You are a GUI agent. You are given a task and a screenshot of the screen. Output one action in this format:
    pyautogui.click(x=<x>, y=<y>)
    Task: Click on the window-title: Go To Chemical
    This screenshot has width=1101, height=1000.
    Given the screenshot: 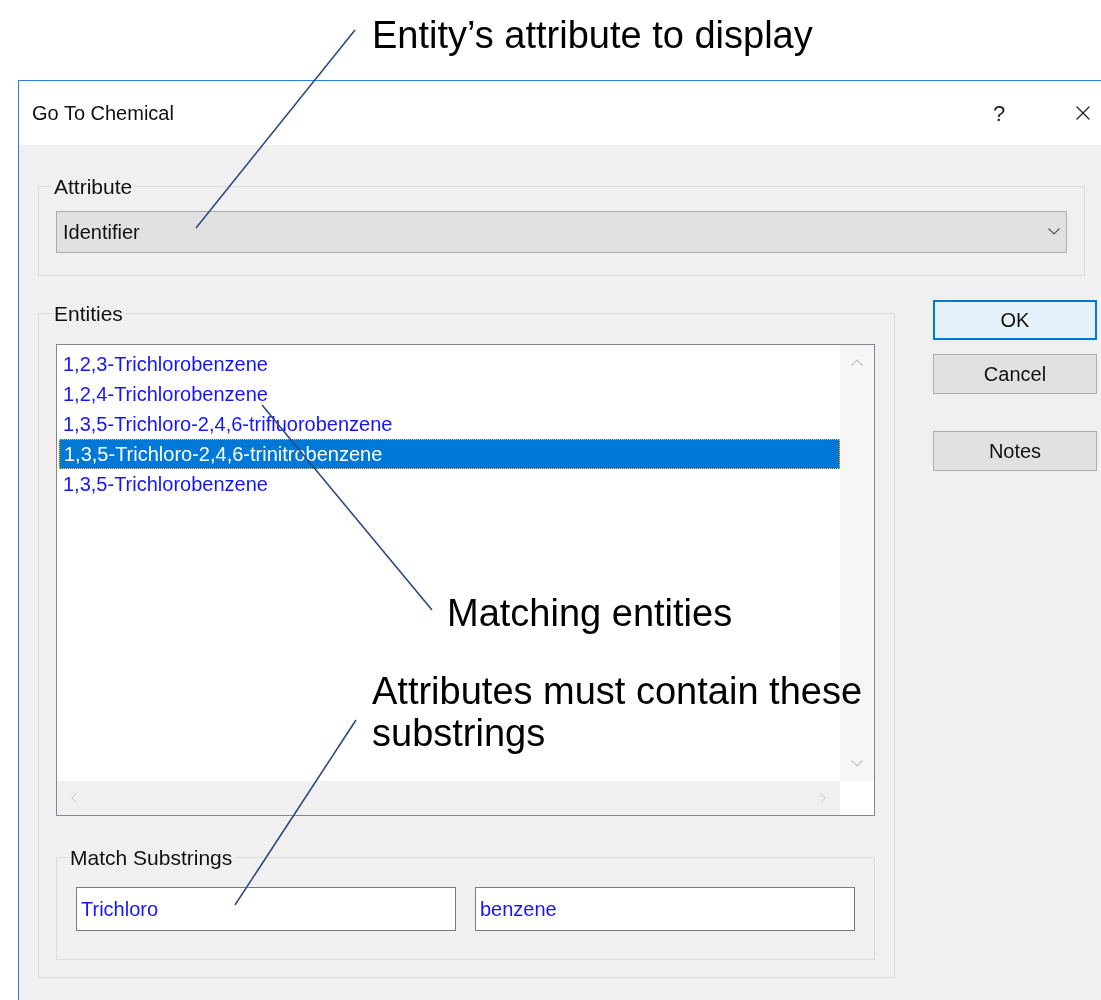 What is the action you would take?
    pyautogui.click(x=103, y=113)
    